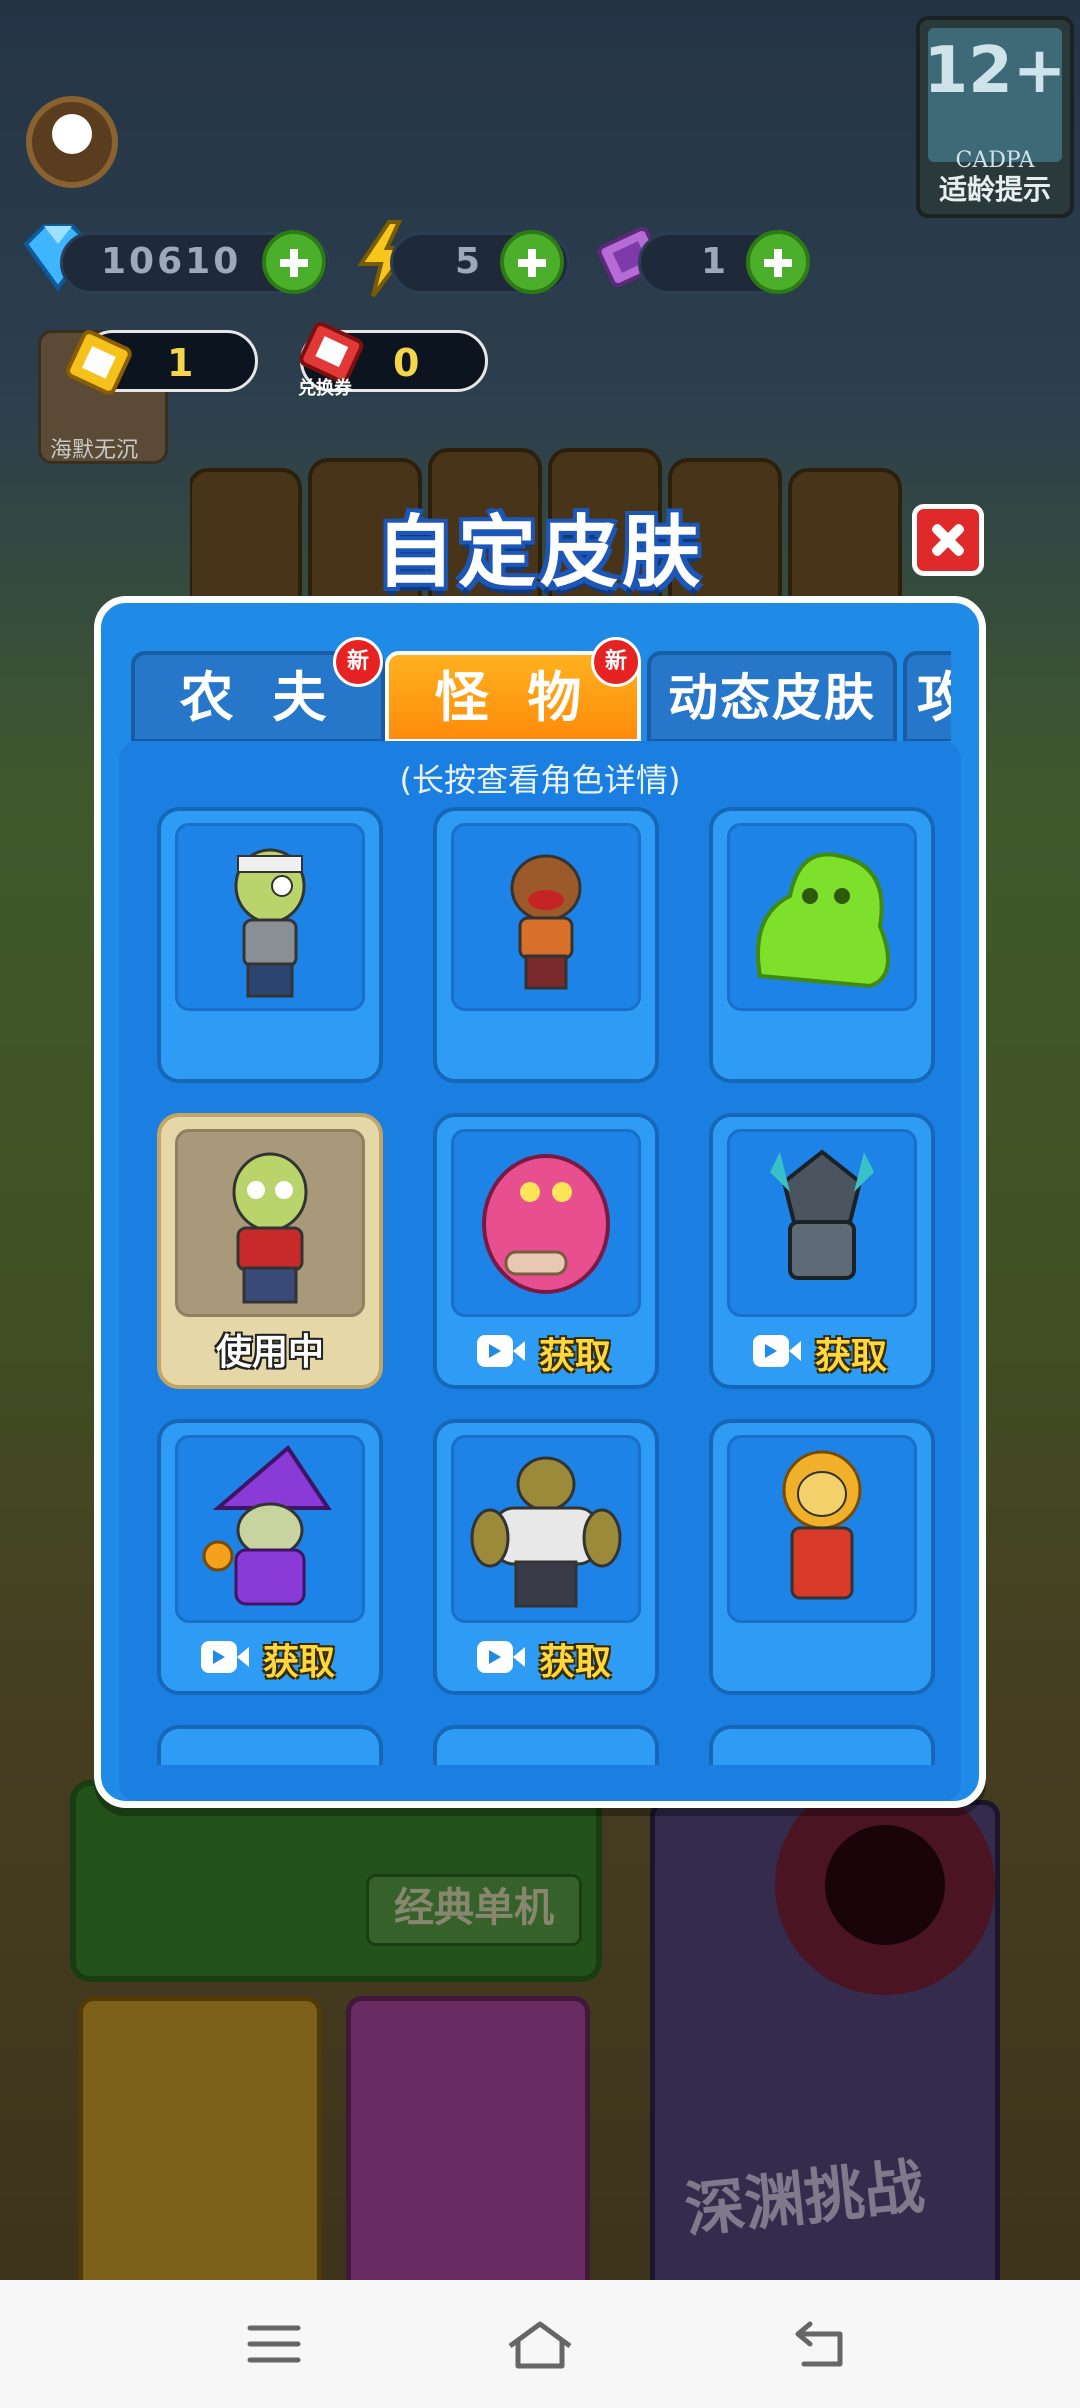 This screenshot has height=2408, width=1080. What do you see at coordinates (715, 261) in the screenshot?
I see `ticket-value: 1` at bounding box center [715, 261].